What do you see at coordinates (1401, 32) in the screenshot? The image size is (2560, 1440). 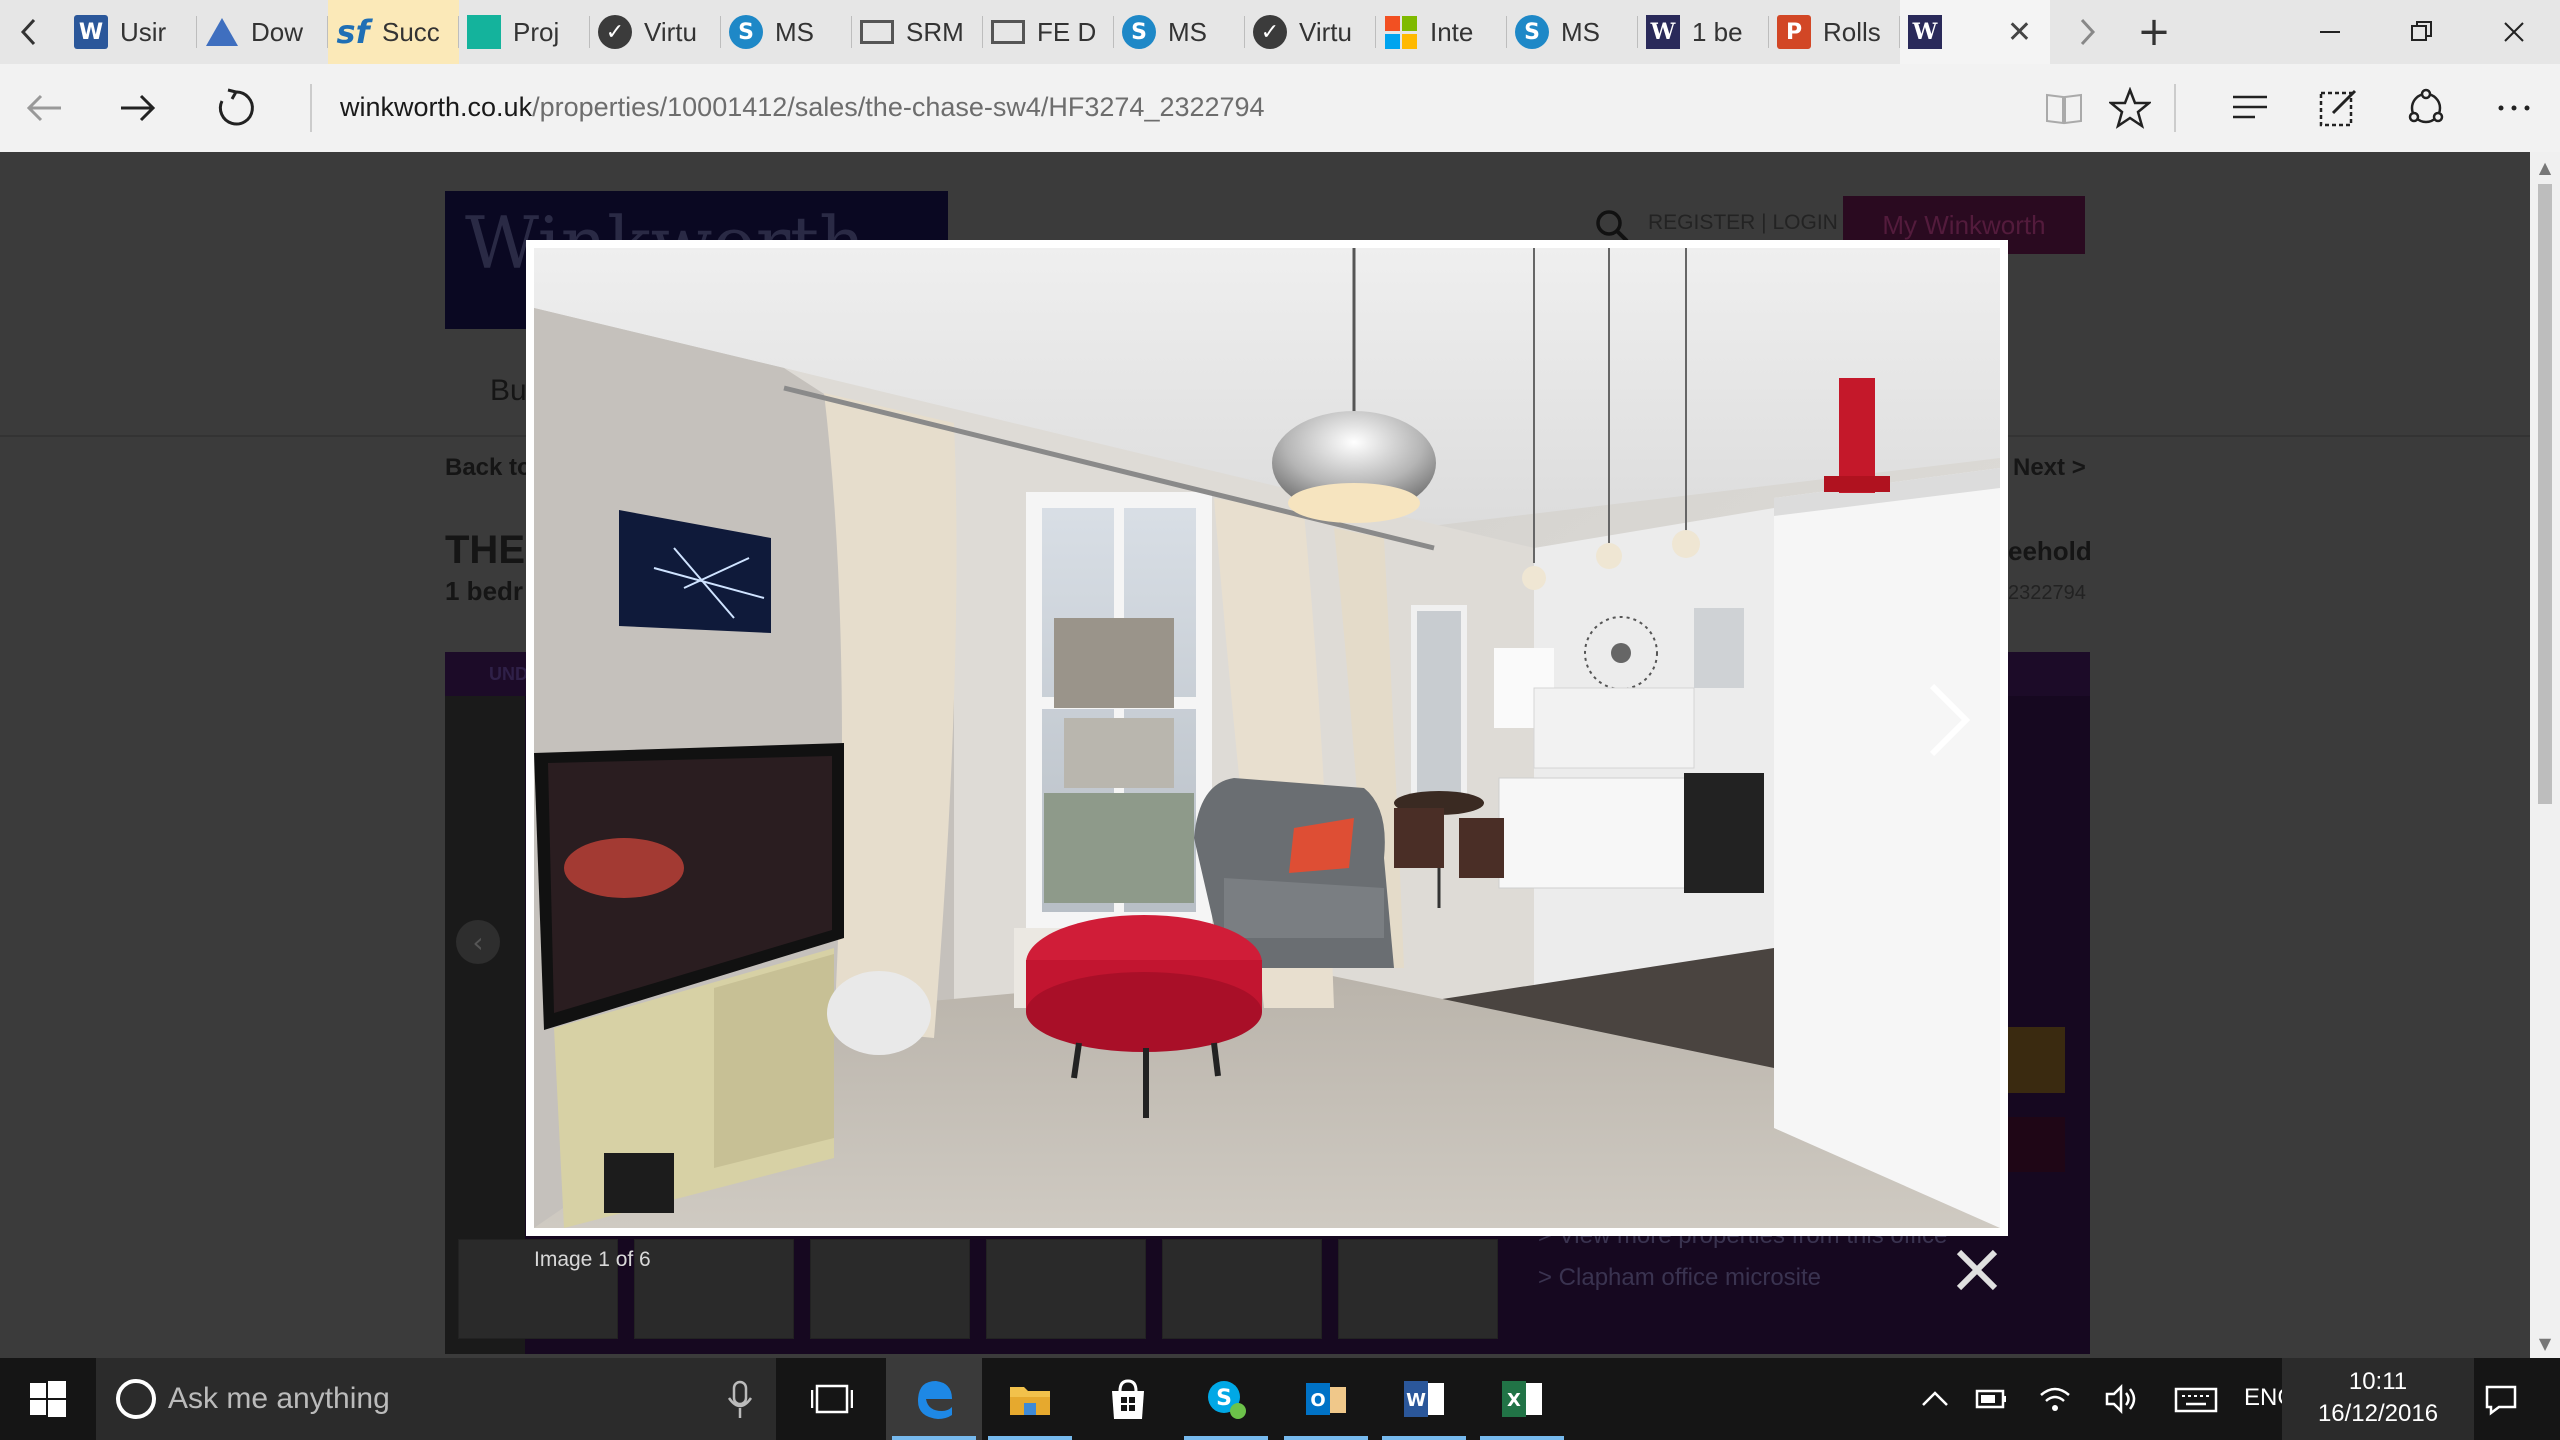 I see `microsoft-logo-icon` at bounding box center [1401, 32].